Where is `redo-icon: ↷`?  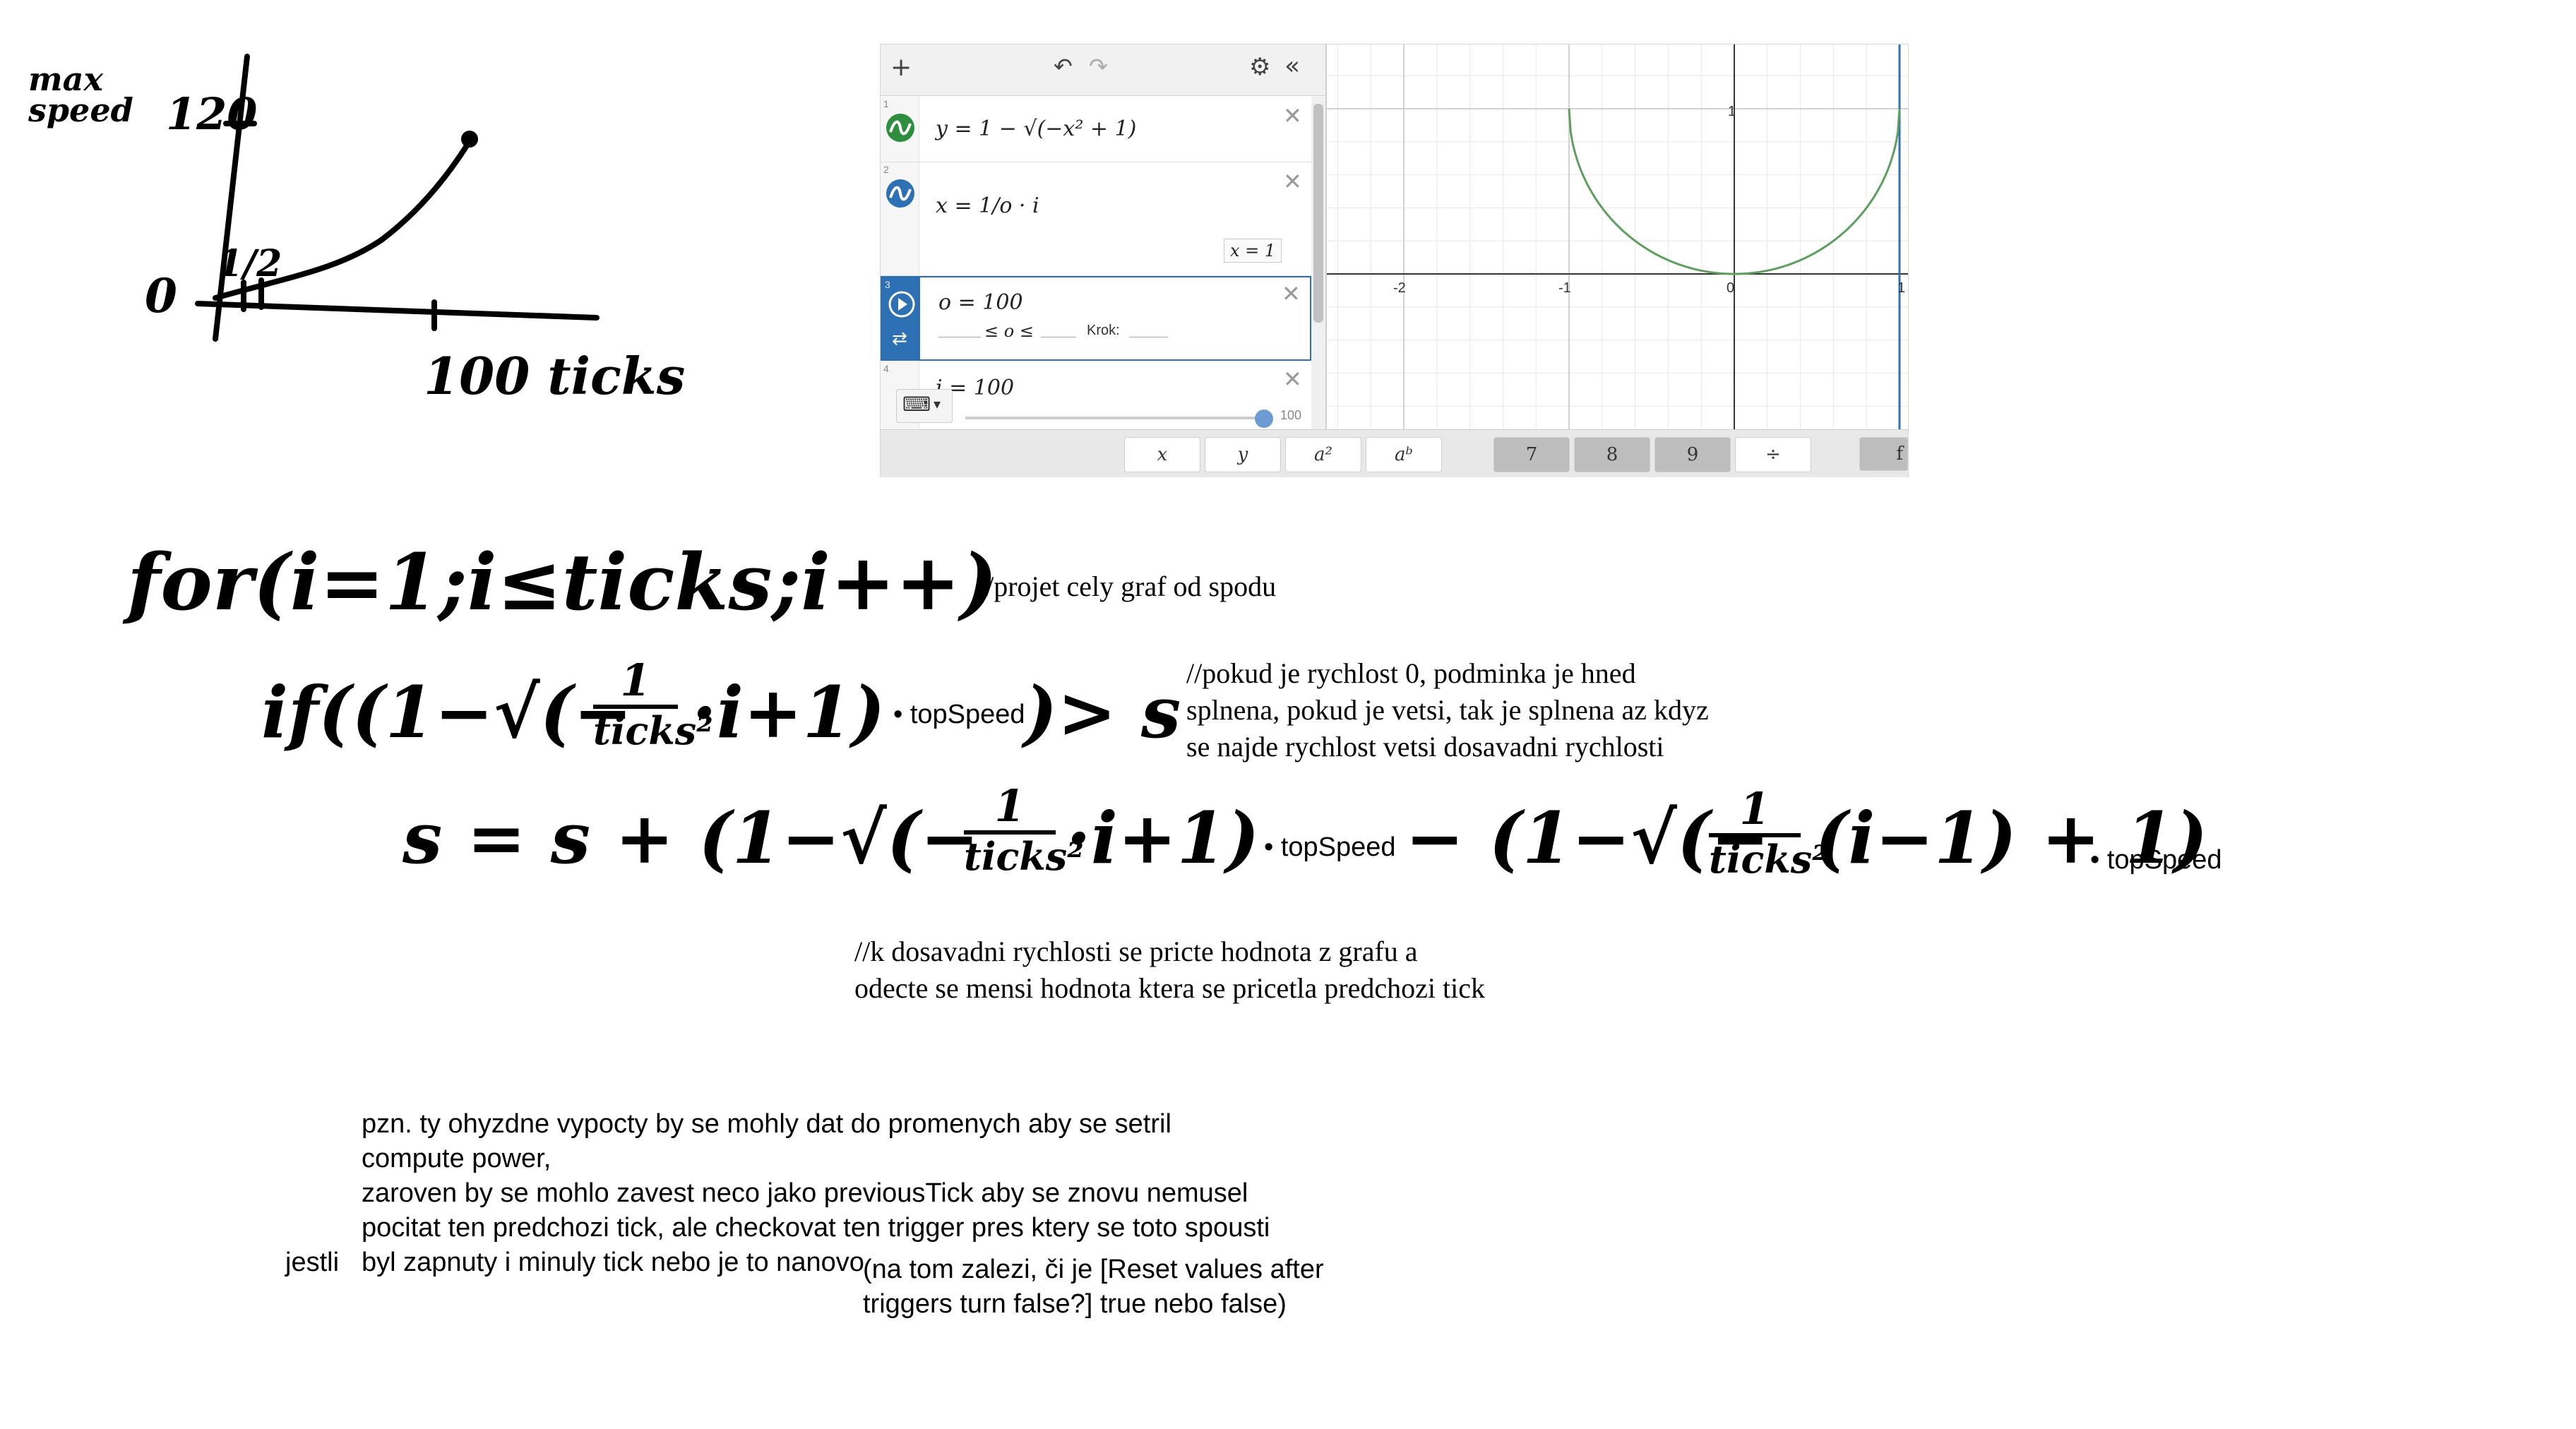 redo-icon: ↷ is located at coordinates (1098, 66).